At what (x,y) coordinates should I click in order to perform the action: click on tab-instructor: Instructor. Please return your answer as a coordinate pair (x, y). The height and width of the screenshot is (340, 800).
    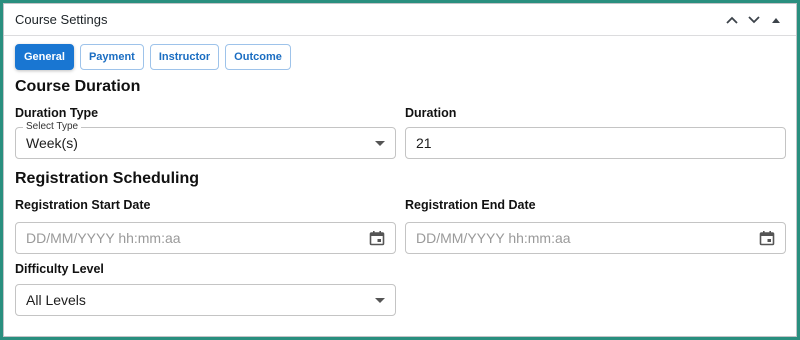
    Looking at the image, I should click on (184, 57).